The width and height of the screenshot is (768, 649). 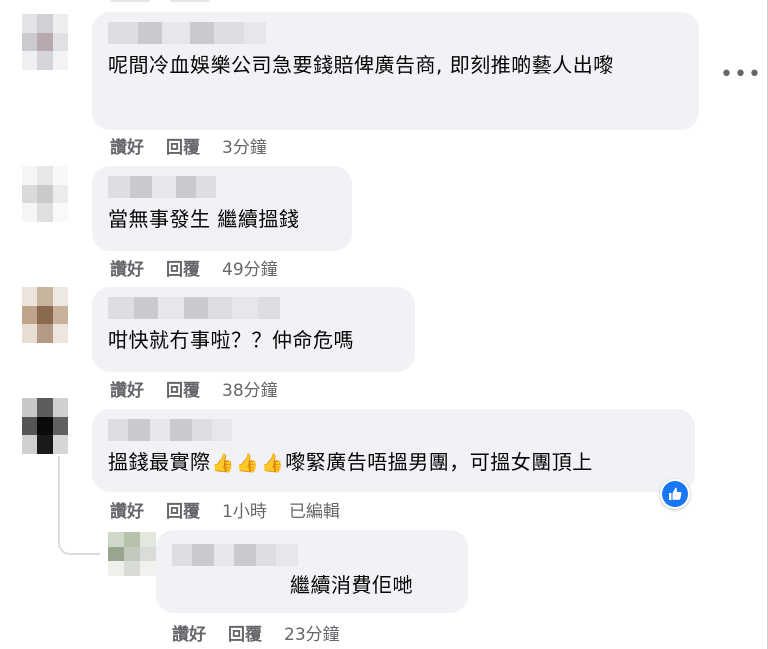 I want to click on comment-actions: 讚好 回覆 1小時 已編輯, so click(x=225, y=509).